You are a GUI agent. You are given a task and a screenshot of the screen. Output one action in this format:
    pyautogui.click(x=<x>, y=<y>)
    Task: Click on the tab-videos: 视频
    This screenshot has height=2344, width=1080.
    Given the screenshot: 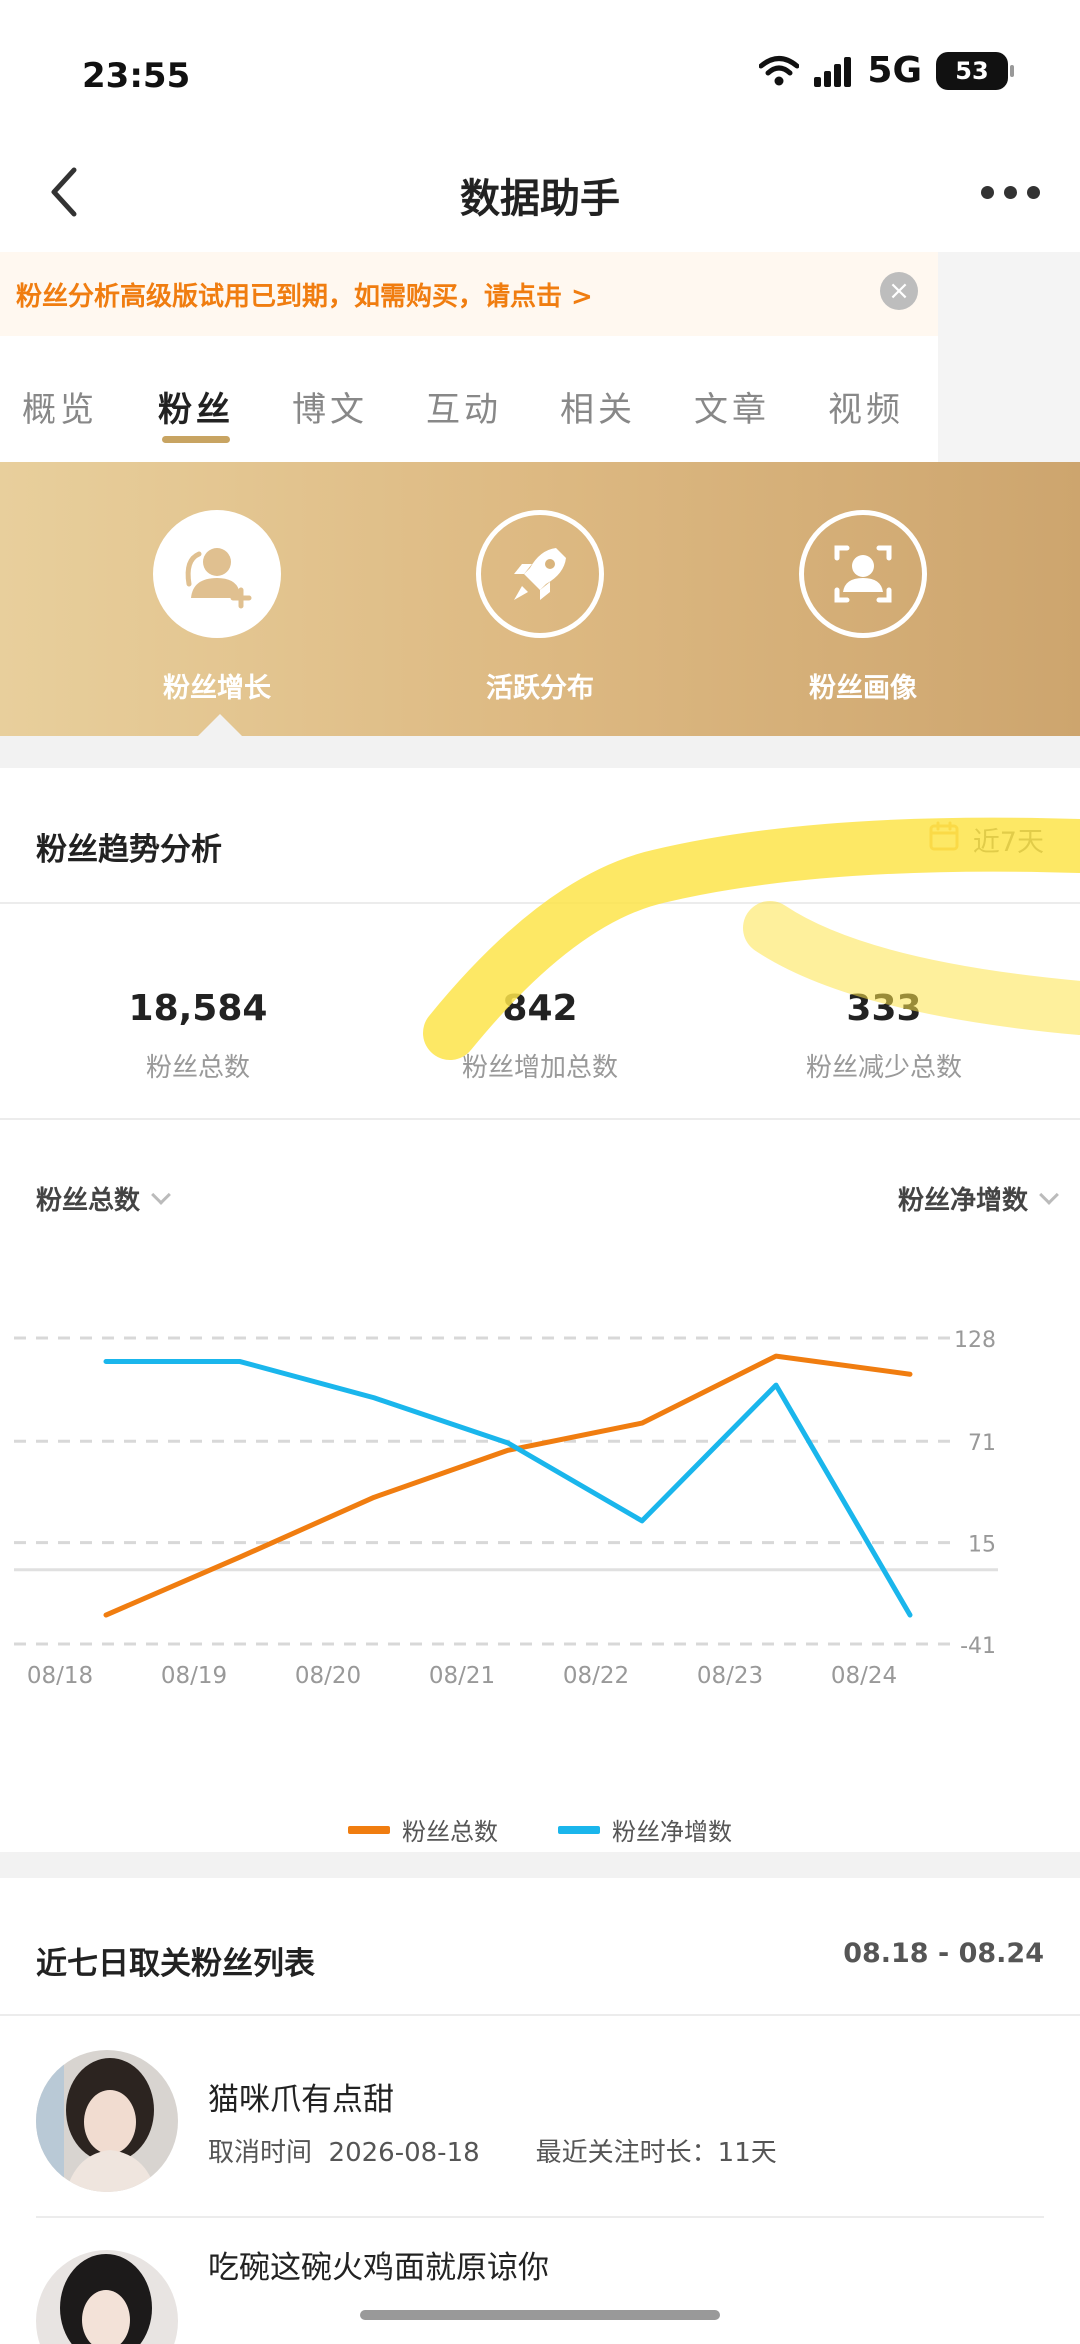 What is the action you would take?
    pyautogui.click(x=866, y=406)
    